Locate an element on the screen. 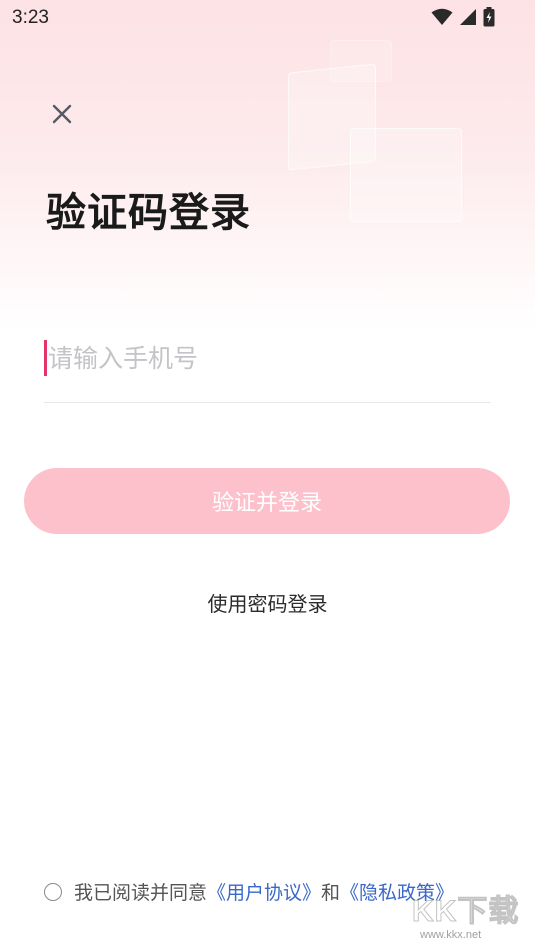 The height and width of the screenshot is (951, 535). watermark-url: www.kkx.net is located at coordinates (451, 935).